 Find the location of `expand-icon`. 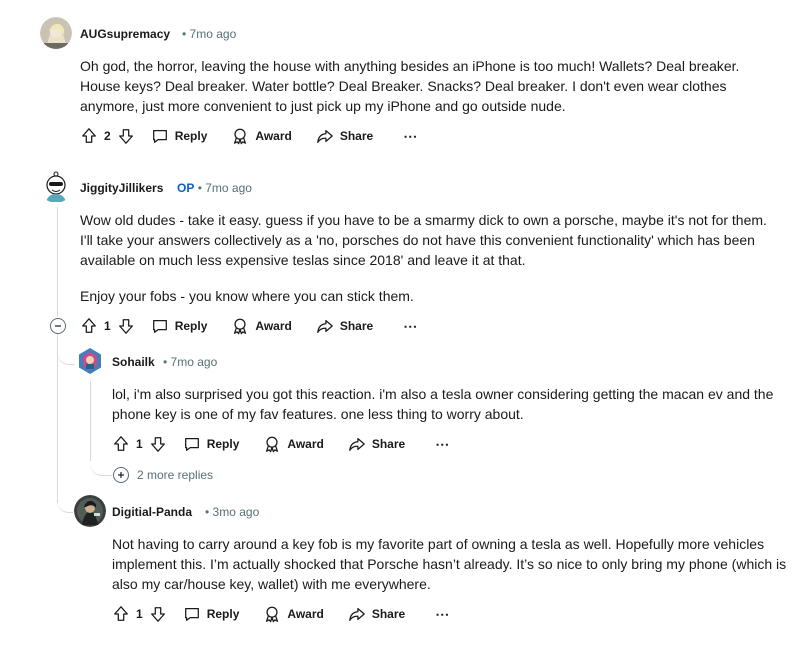

expand-icon is located at coordinates (121, 475).